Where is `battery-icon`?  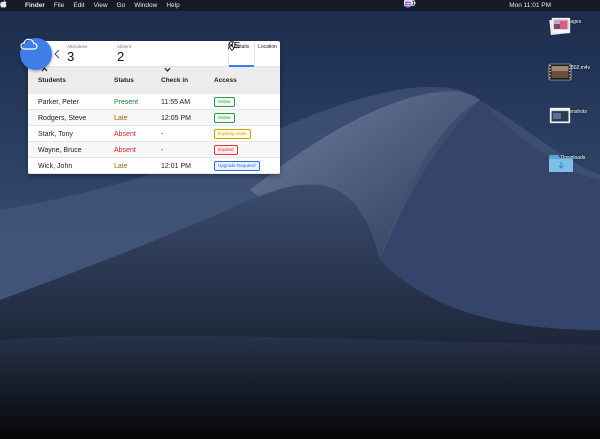 battery-icon is located at coordinates (453, 5).